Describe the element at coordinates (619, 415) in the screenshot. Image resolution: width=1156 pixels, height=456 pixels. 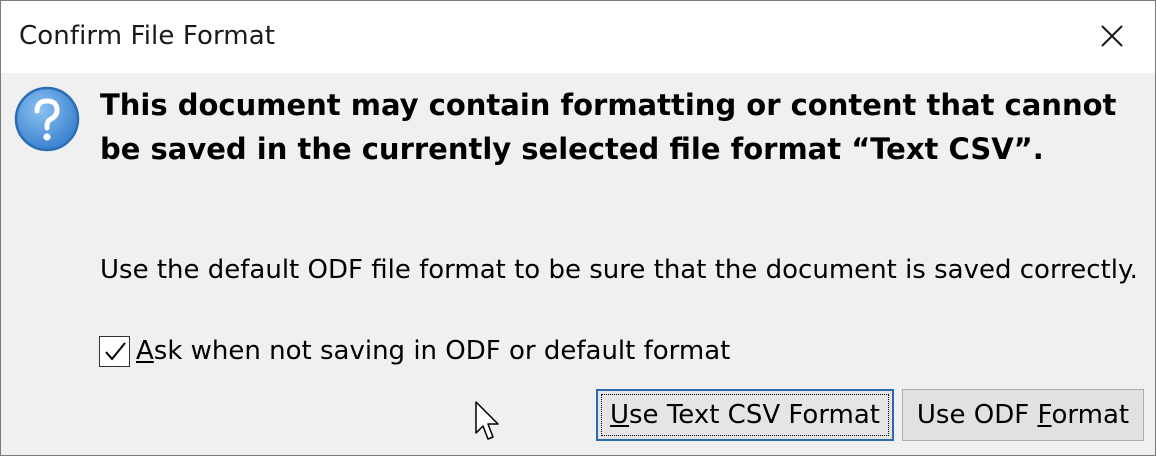
I see `keep-accelerator: U` at that location.